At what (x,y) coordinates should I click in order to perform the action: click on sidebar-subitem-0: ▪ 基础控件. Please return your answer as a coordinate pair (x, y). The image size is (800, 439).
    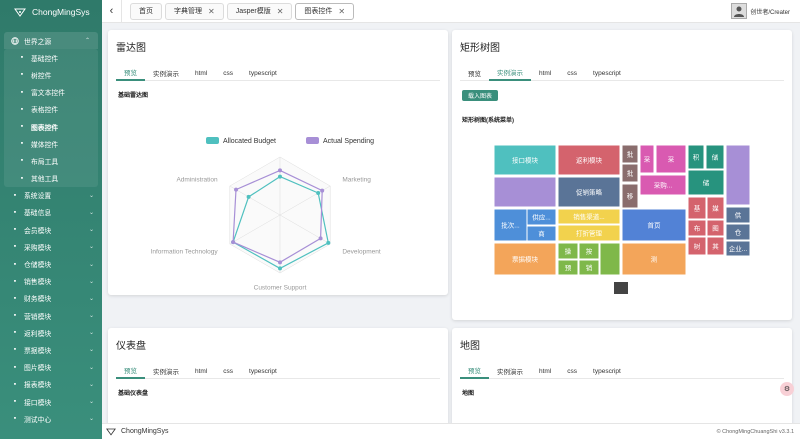
    Looking at the image, I should click on (51, 57).